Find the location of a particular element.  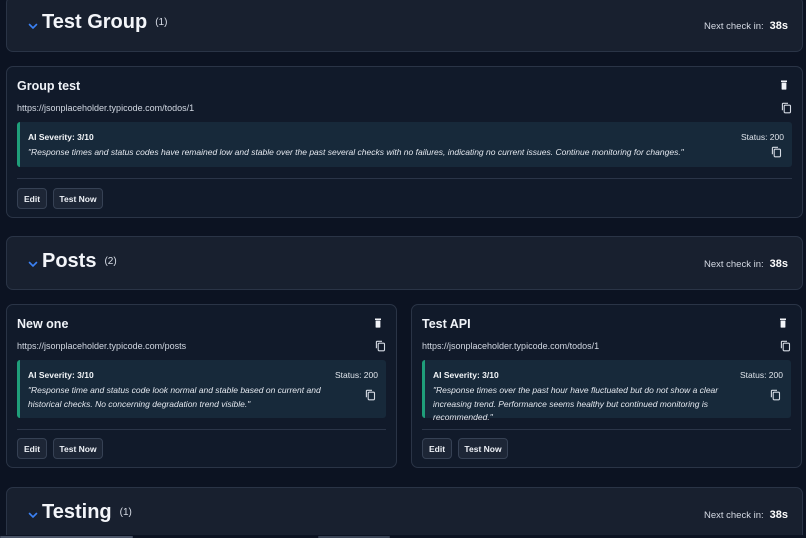

monitor-name: Test API is located at coordinates (446, 324).